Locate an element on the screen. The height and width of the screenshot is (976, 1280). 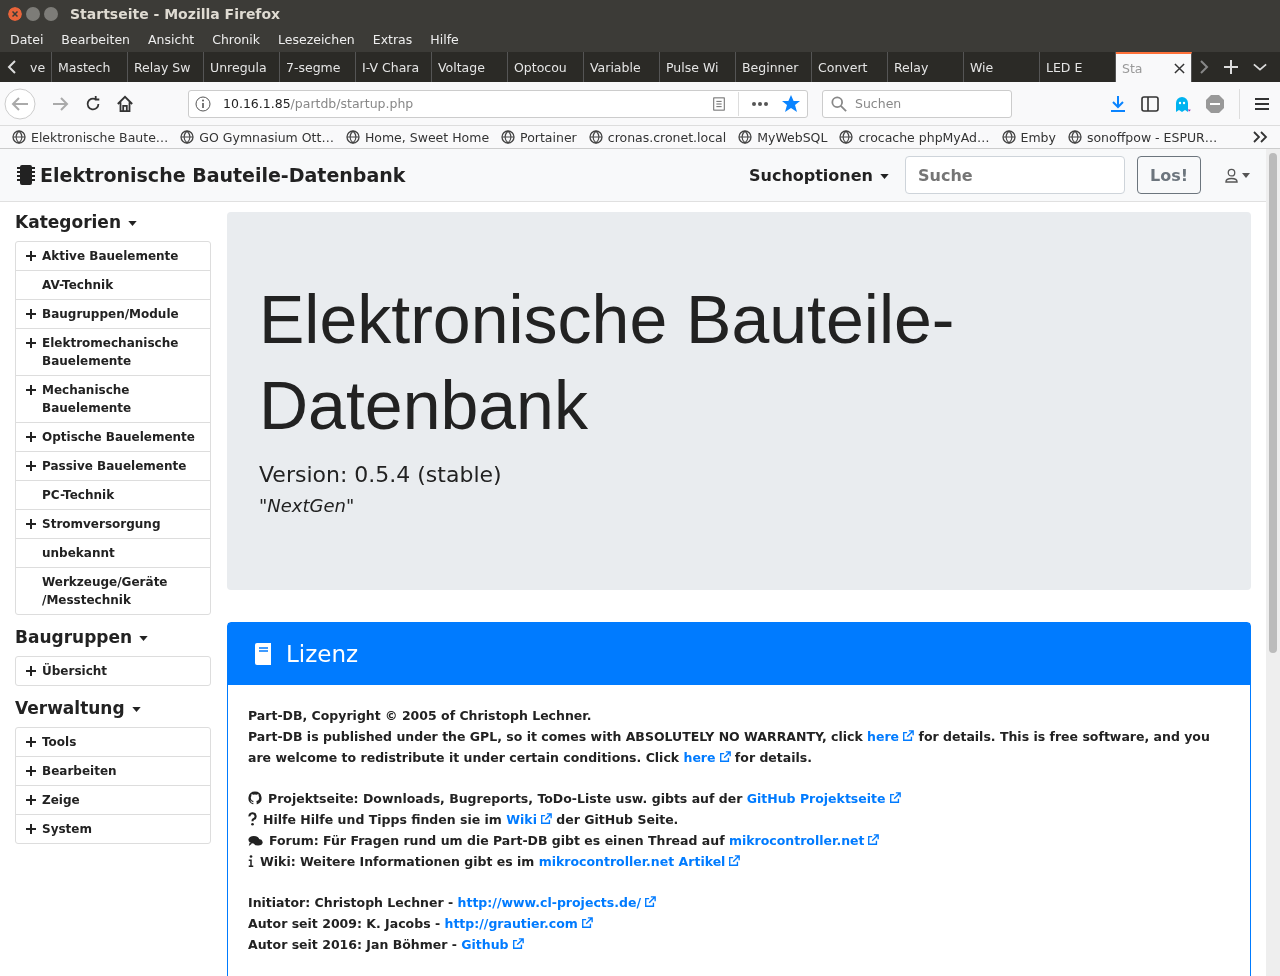
search-icon is located at coordinates (839, 103).